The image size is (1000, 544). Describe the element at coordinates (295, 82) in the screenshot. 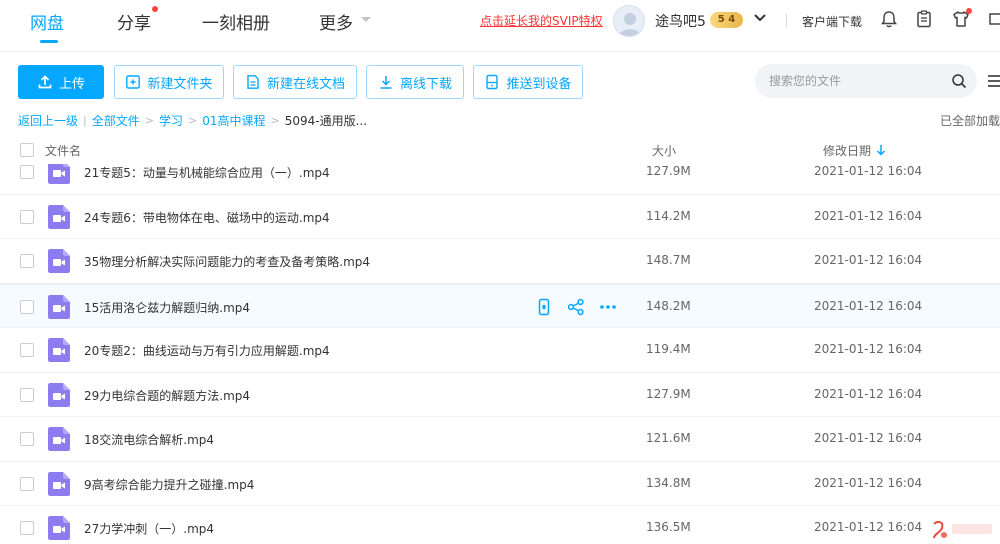

I see `new-online-doc-button: 新建在线文档` at that location.